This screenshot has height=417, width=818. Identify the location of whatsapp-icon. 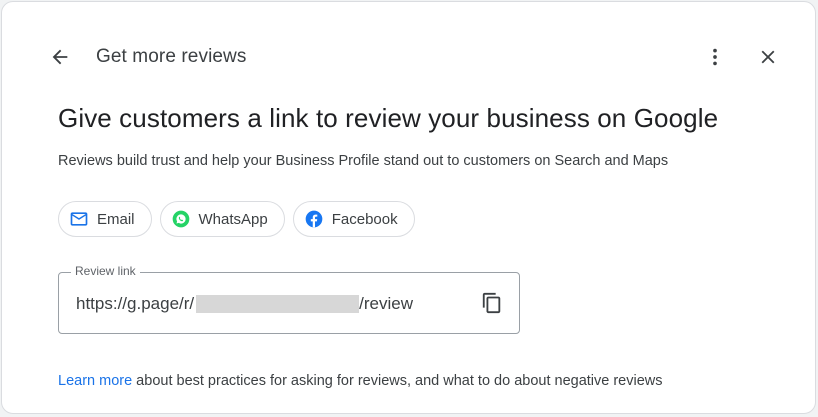
(181, 219).